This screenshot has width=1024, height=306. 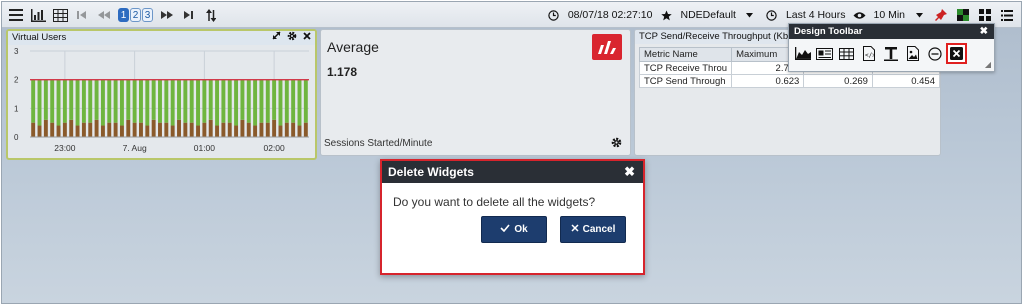 I want to click on column-header-metric-name: Metric Name, so click(x=685, y=54).